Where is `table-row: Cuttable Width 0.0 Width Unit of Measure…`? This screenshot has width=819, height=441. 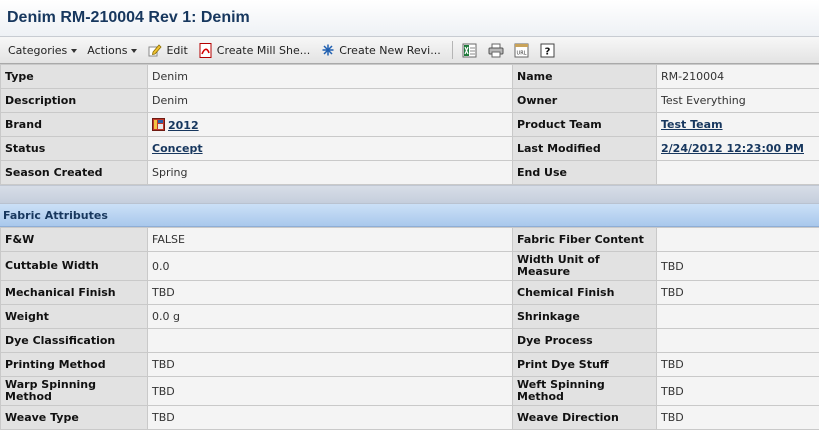
table-row: Cuttable Width 0.0 Width Unit of Measure… is located at coordinates (409, 266).